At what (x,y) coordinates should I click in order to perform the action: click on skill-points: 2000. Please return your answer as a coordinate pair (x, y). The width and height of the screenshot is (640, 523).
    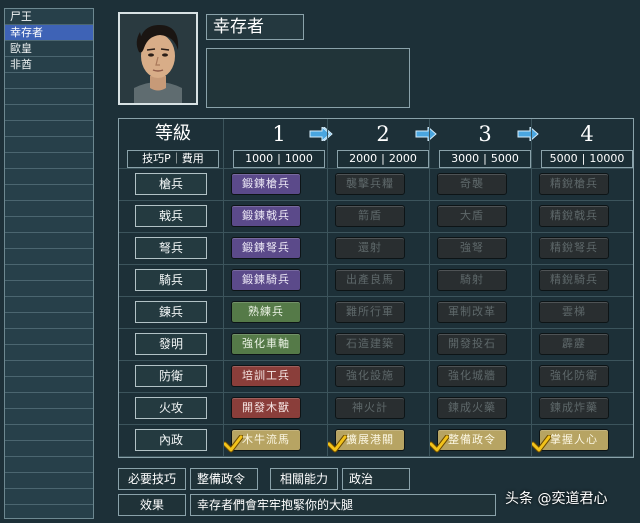
    Looking at the image, I should click on (363, 158).